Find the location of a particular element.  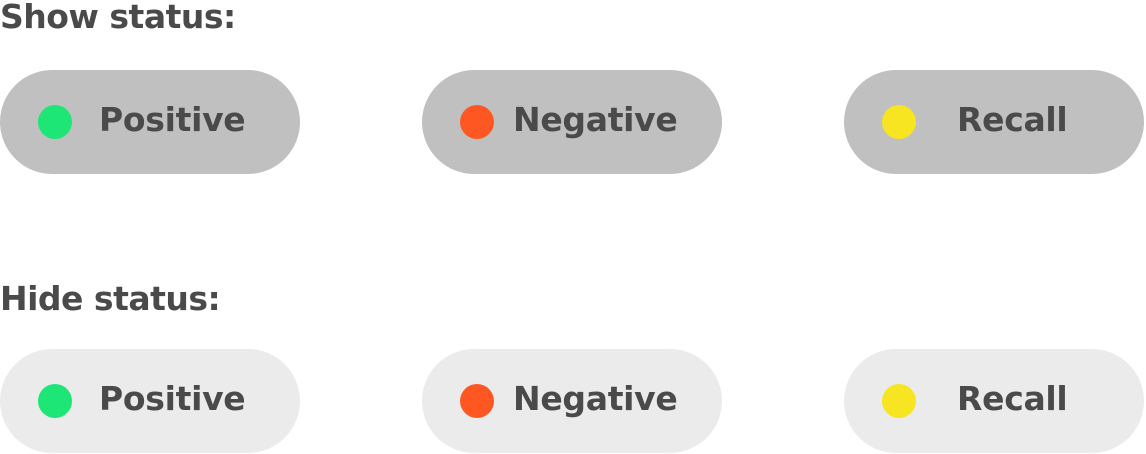

hide-status-heading: Hide status: is located at coordinates (110, 298).